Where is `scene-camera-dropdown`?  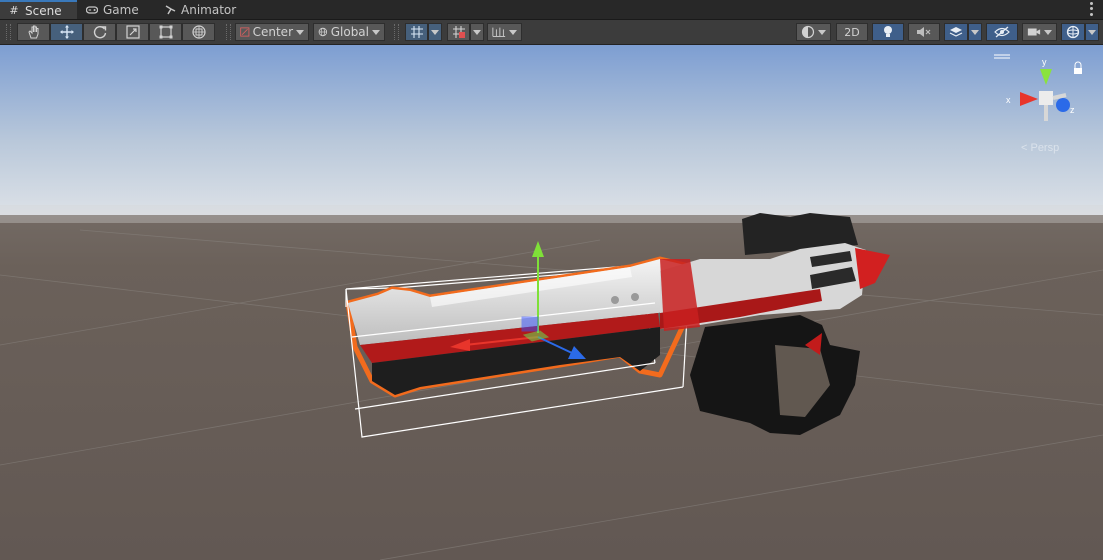
scene-camera-dropdown is located at coordinates (1039, 32).